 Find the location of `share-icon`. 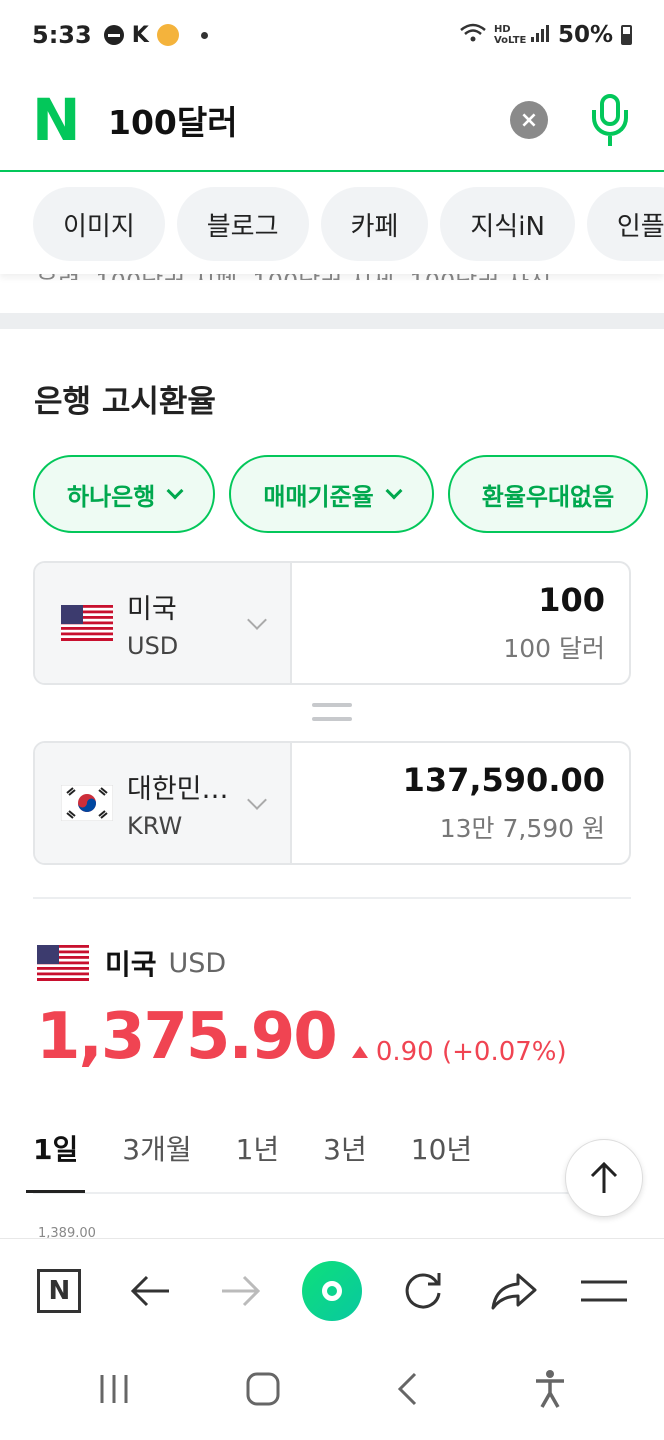

share-icon is located at coordinates (514, 1291).